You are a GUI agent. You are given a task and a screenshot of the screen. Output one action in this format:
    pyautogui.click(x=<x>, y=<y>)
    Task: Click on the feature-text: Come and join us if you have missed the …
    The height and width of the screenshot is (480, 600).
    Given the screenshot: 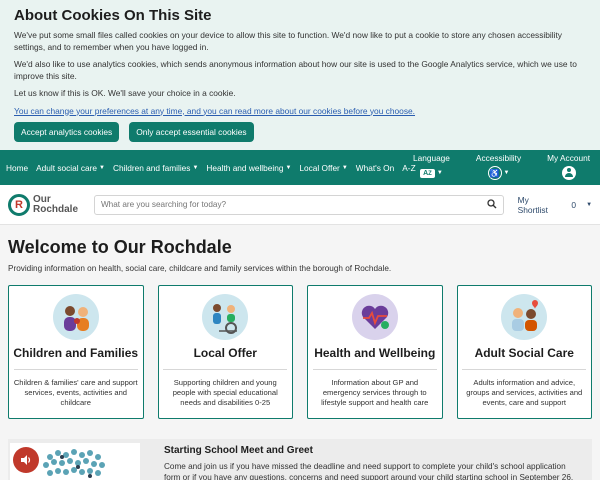 What is the action you would take?
    pyautogui.click(x=369, y=471)
    